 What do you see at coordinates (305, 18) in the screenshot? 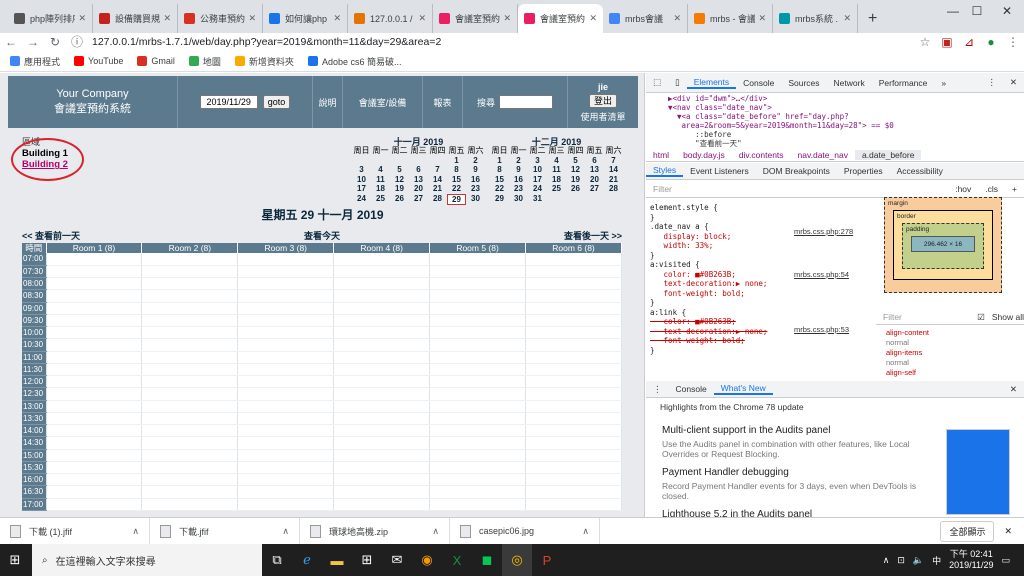
I see `browser-tab: 如何讓php ✕` at bounding box center [305, 18].